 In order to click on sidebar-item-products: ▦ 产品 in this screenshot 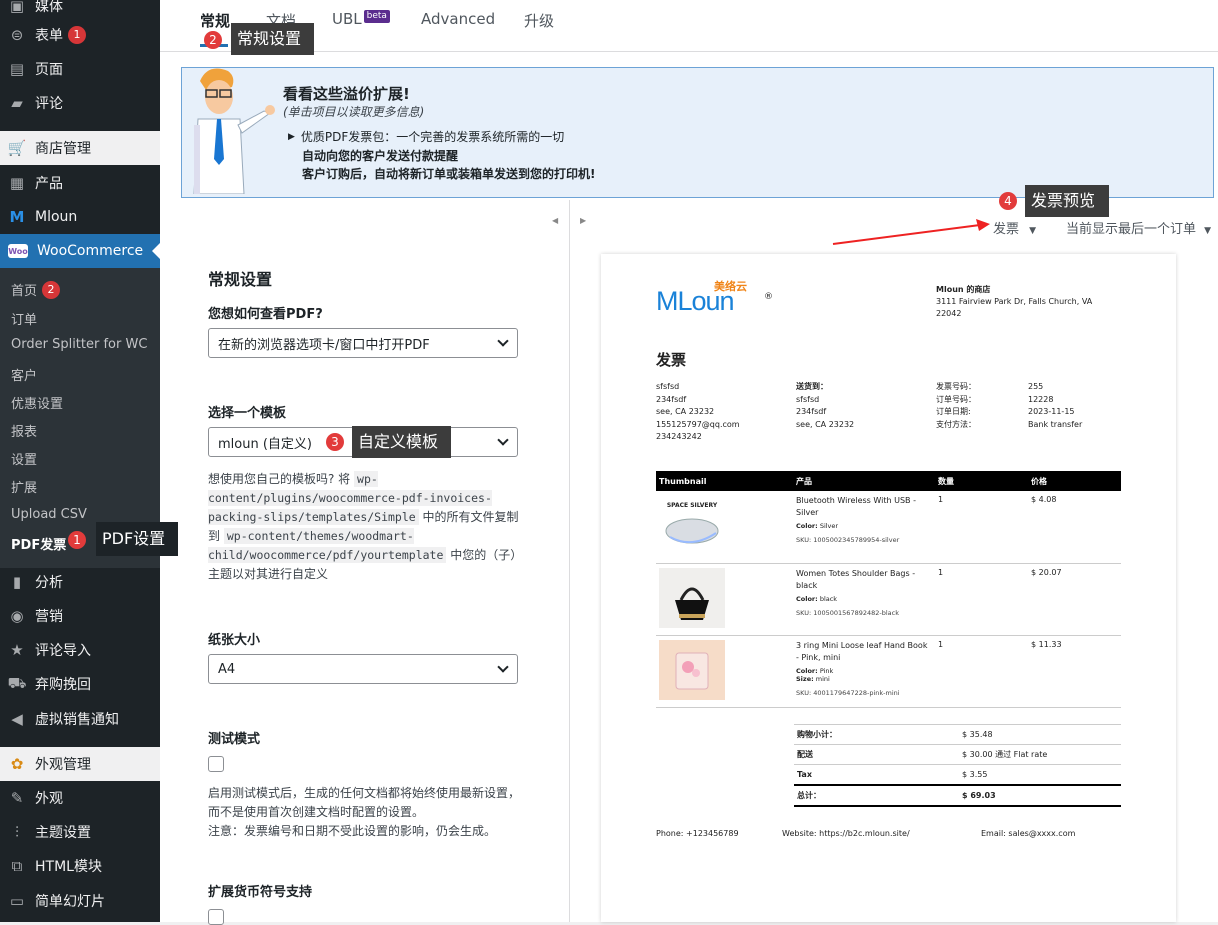, I will do `click(80, 183)`.